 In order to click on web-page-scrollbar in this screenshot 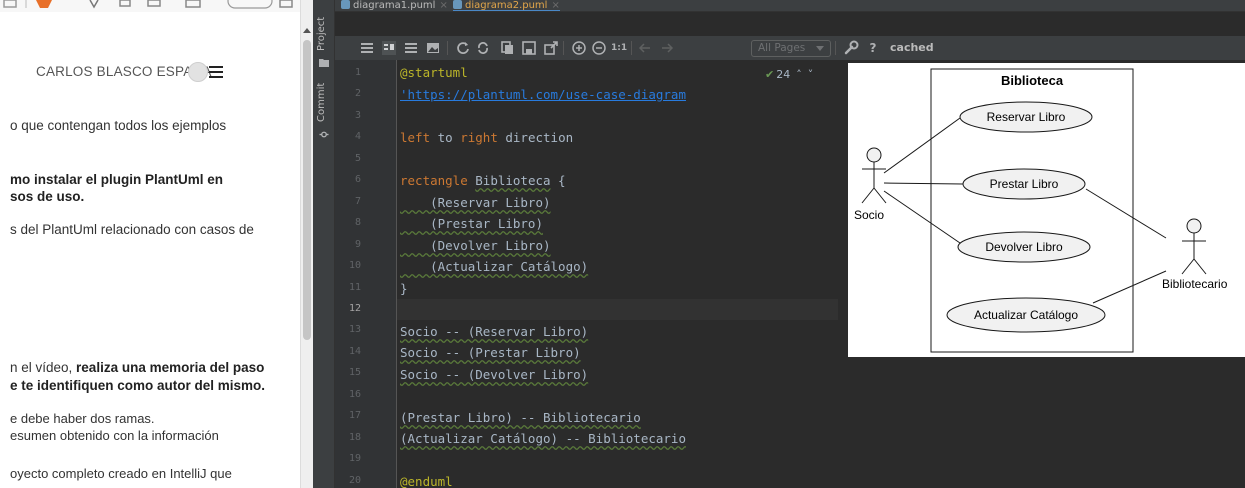, I will do `click(306, 244)`.